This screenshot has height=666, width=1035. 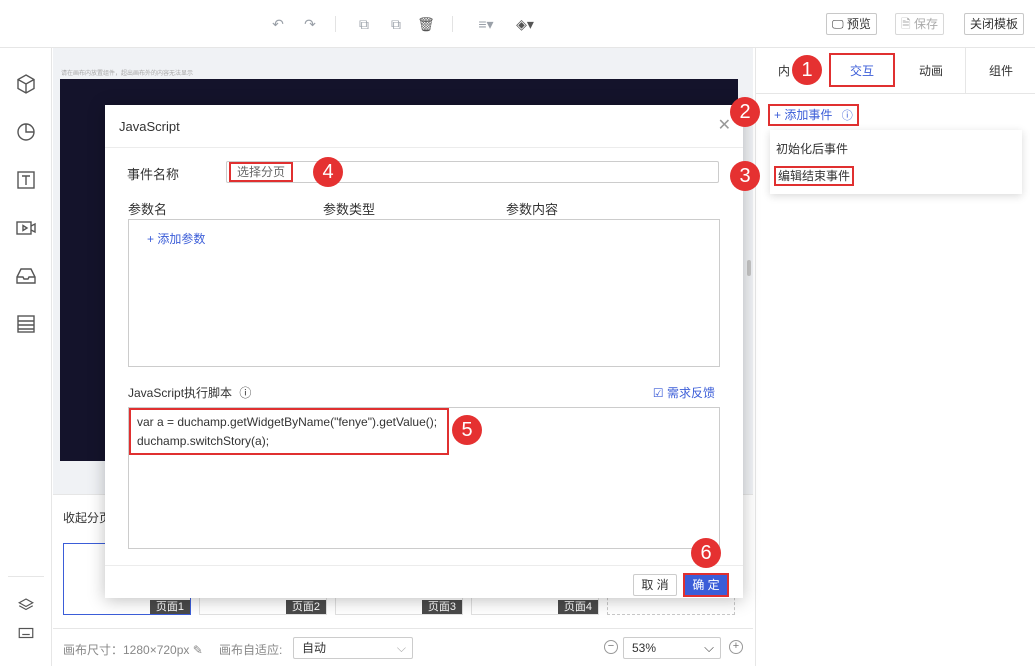 What do you see at coordinates (26, 357) in the screenshot?
I see `left-sidebar` at bounding box center [26, 357].